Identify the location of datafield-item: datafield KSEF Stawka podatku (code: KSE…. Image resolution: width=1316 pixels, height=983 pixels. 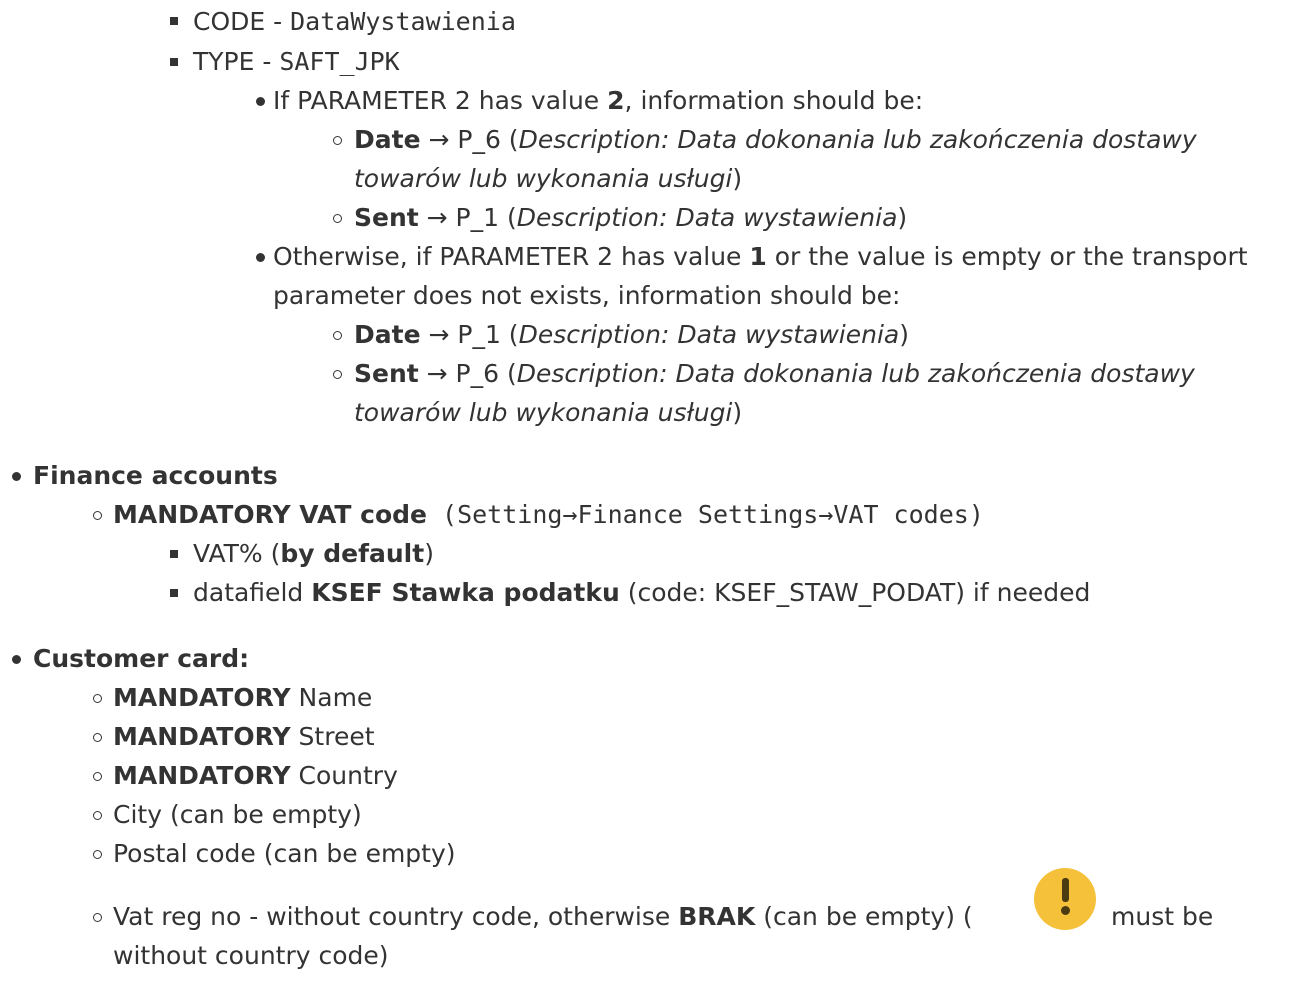
(642, 592).